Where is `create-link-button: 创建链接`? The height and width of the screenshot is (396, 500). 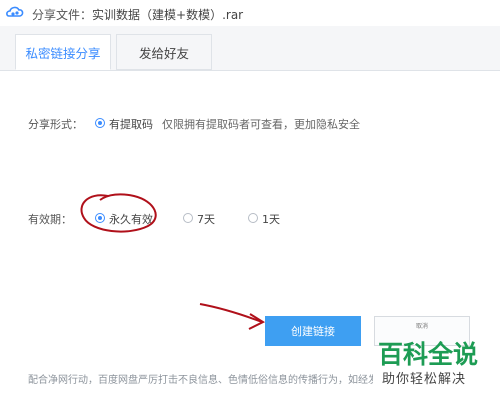 create-link-button: 创建链接 is located at coordinates (313, 331).